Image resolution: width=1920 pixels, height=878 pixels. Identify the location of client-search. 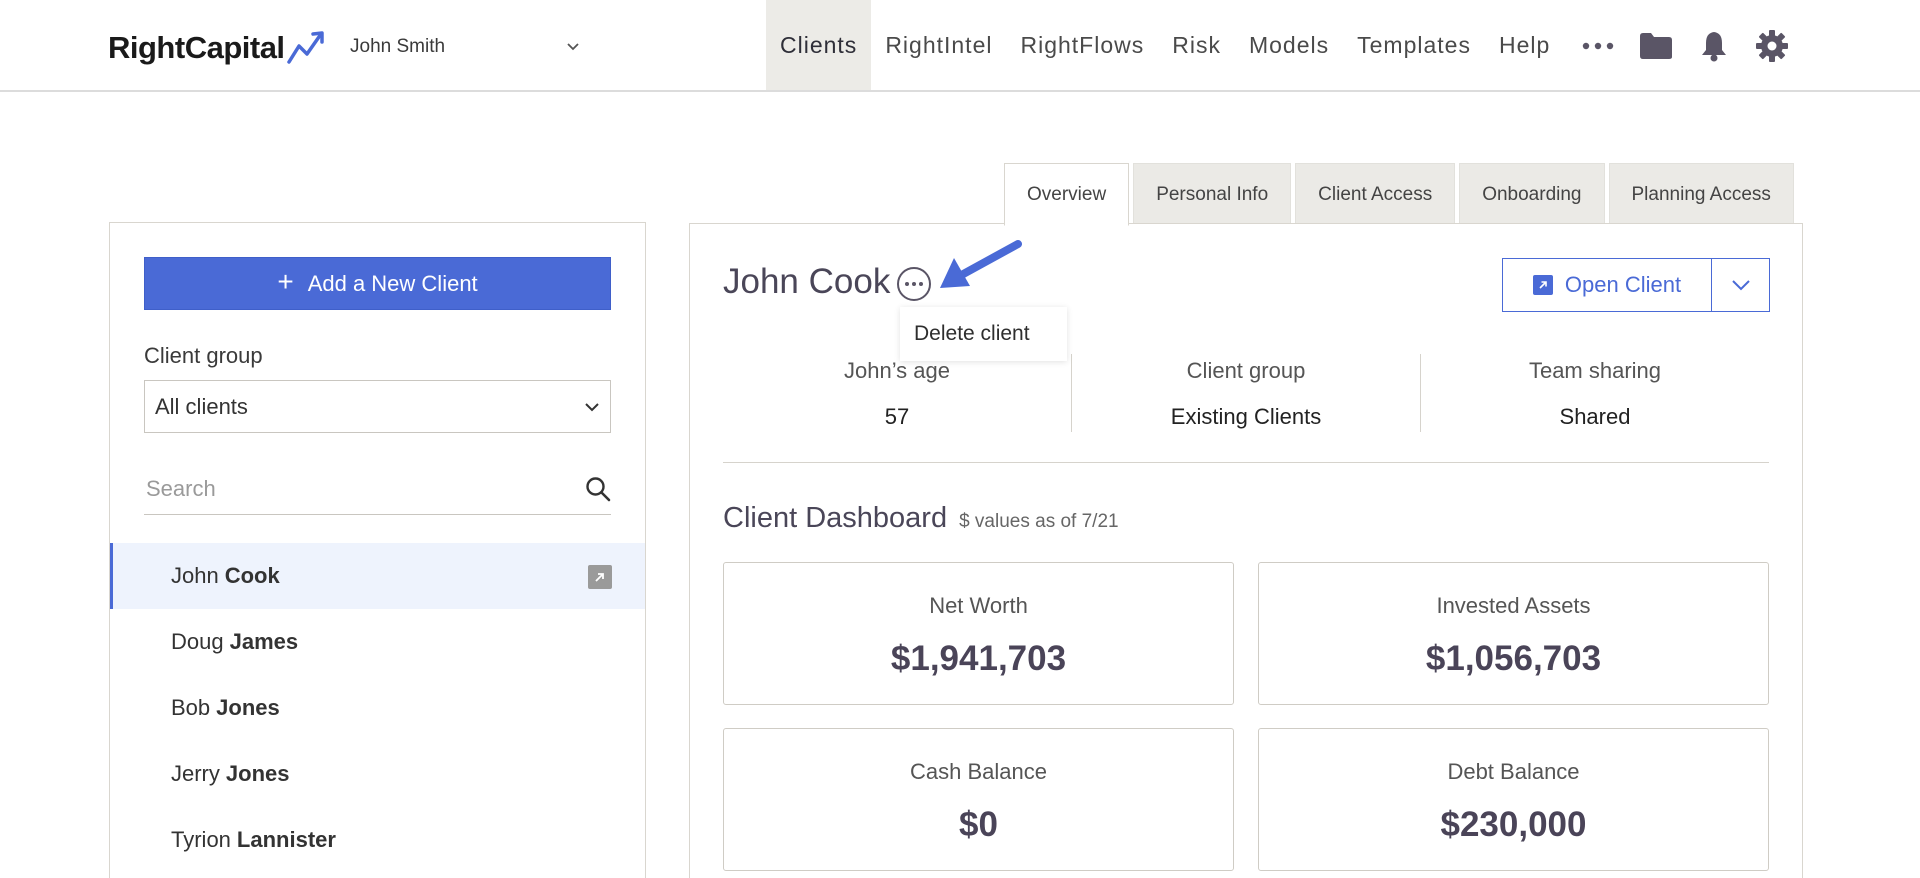
(377, 489).